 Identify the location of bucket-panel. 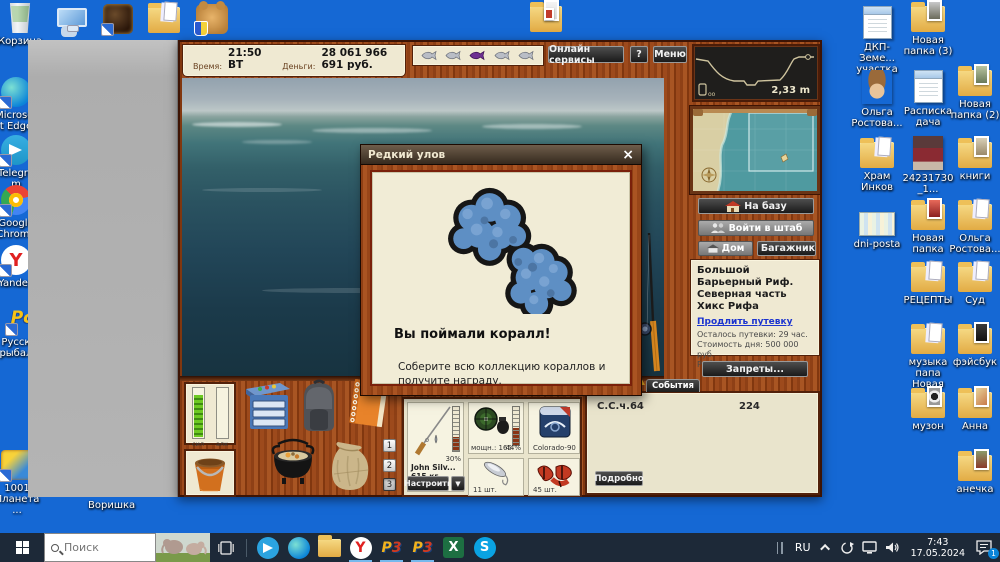
(210, 473).